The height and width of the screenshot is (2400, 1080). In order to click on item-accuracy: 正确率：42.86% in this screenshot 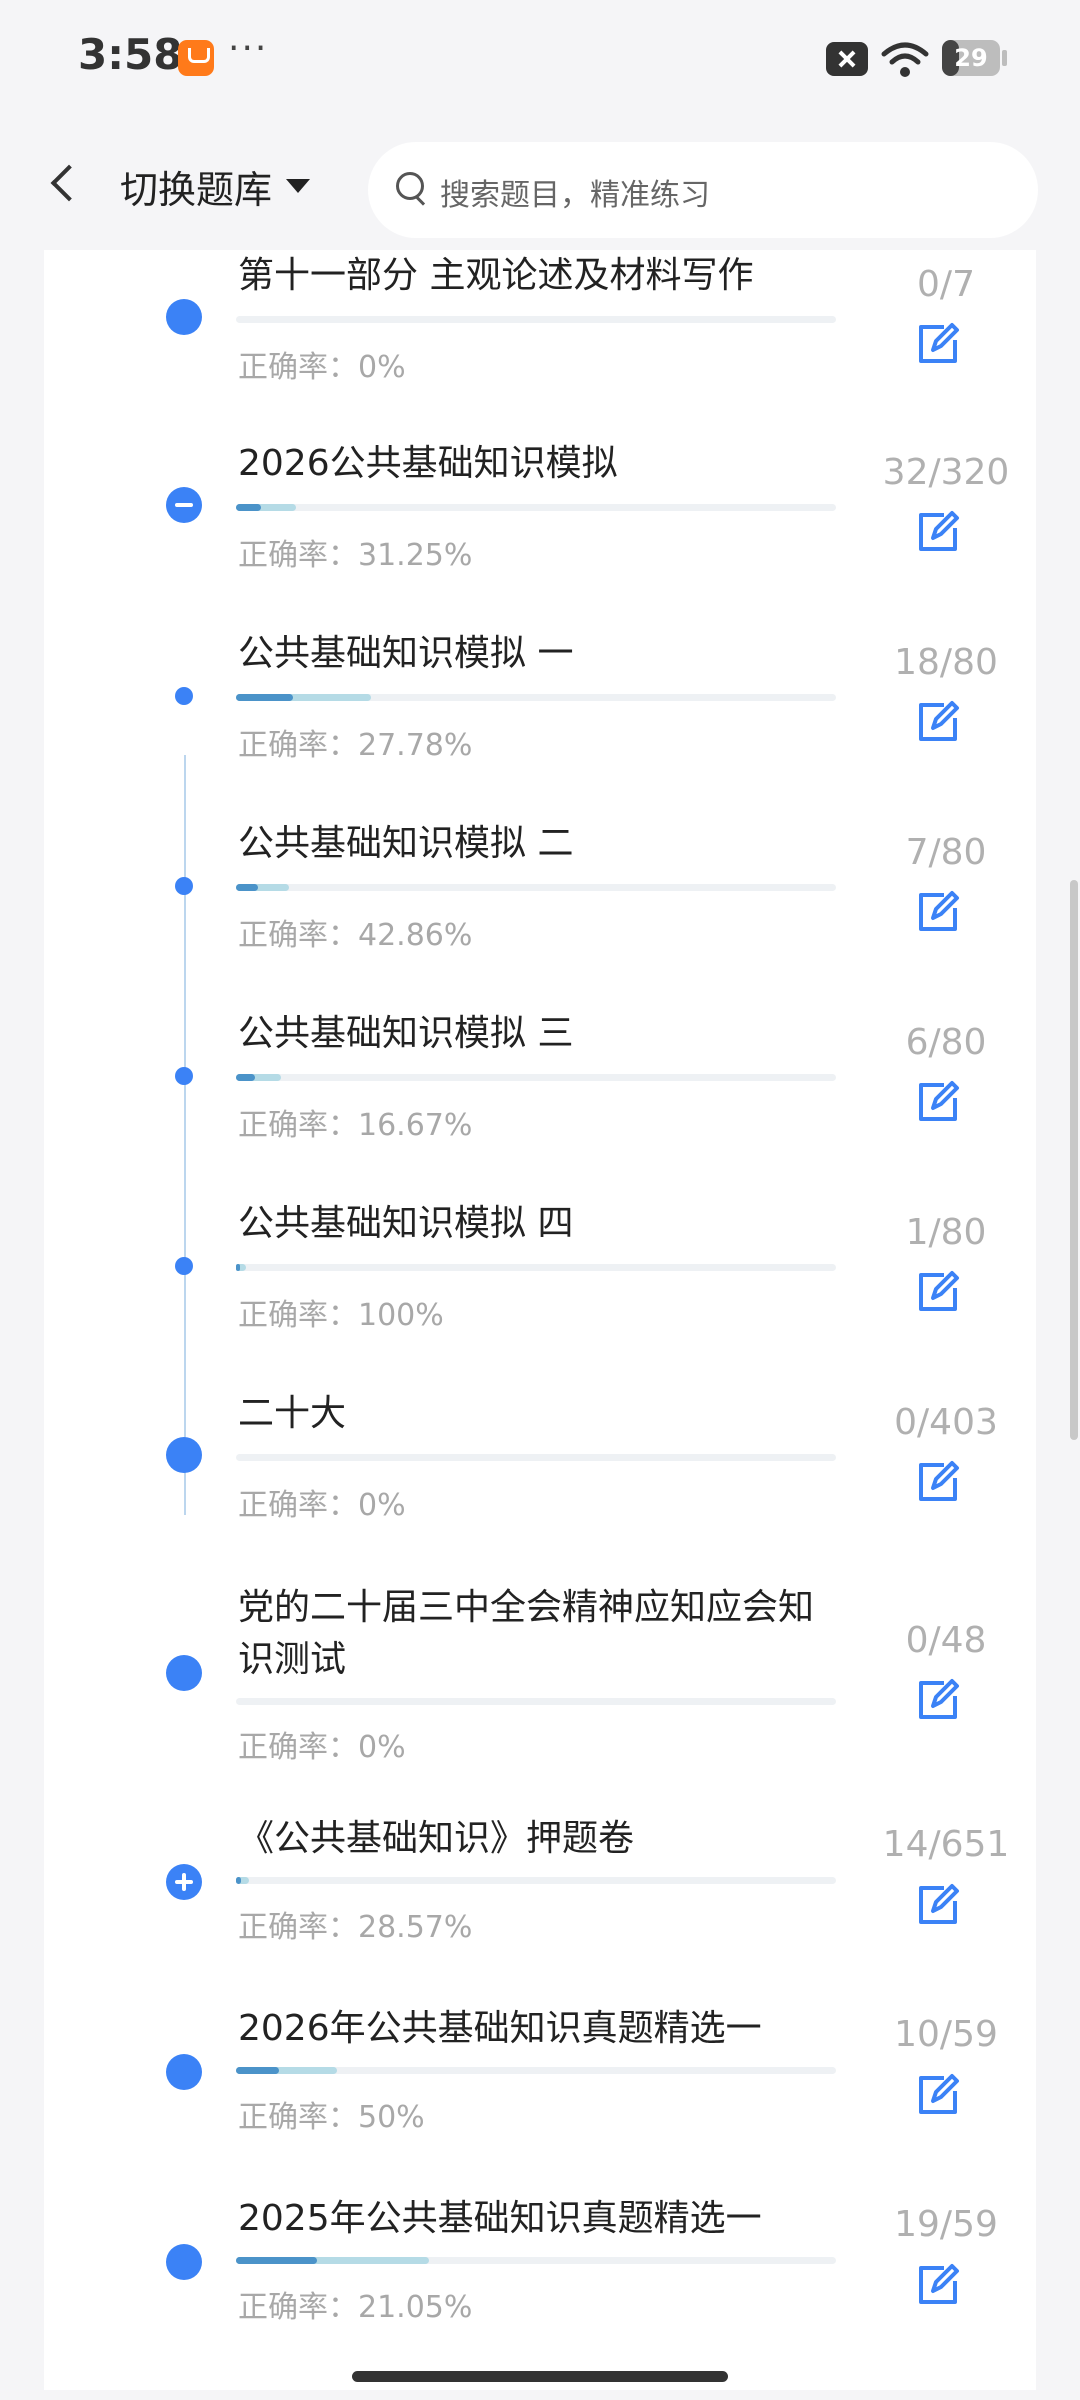, I will do `click(355, 935)`.